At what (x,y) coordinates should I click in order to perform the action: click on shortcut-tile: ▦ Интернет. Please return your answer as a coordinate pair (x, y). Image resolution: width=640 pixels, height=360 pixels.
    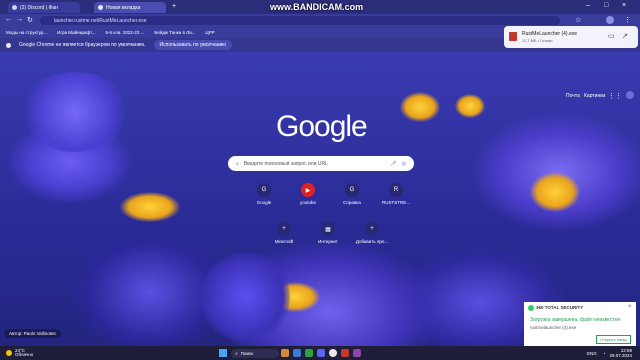
    Looking at the image, I should click on (328, 233).